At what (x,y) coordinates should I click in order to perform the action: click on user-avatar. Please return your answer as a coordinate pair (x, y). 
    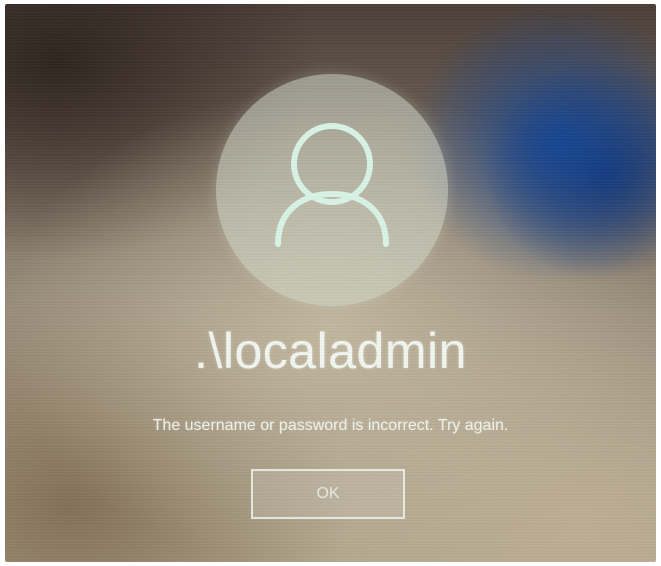
    Looking at the image, I should click on (332, 190).